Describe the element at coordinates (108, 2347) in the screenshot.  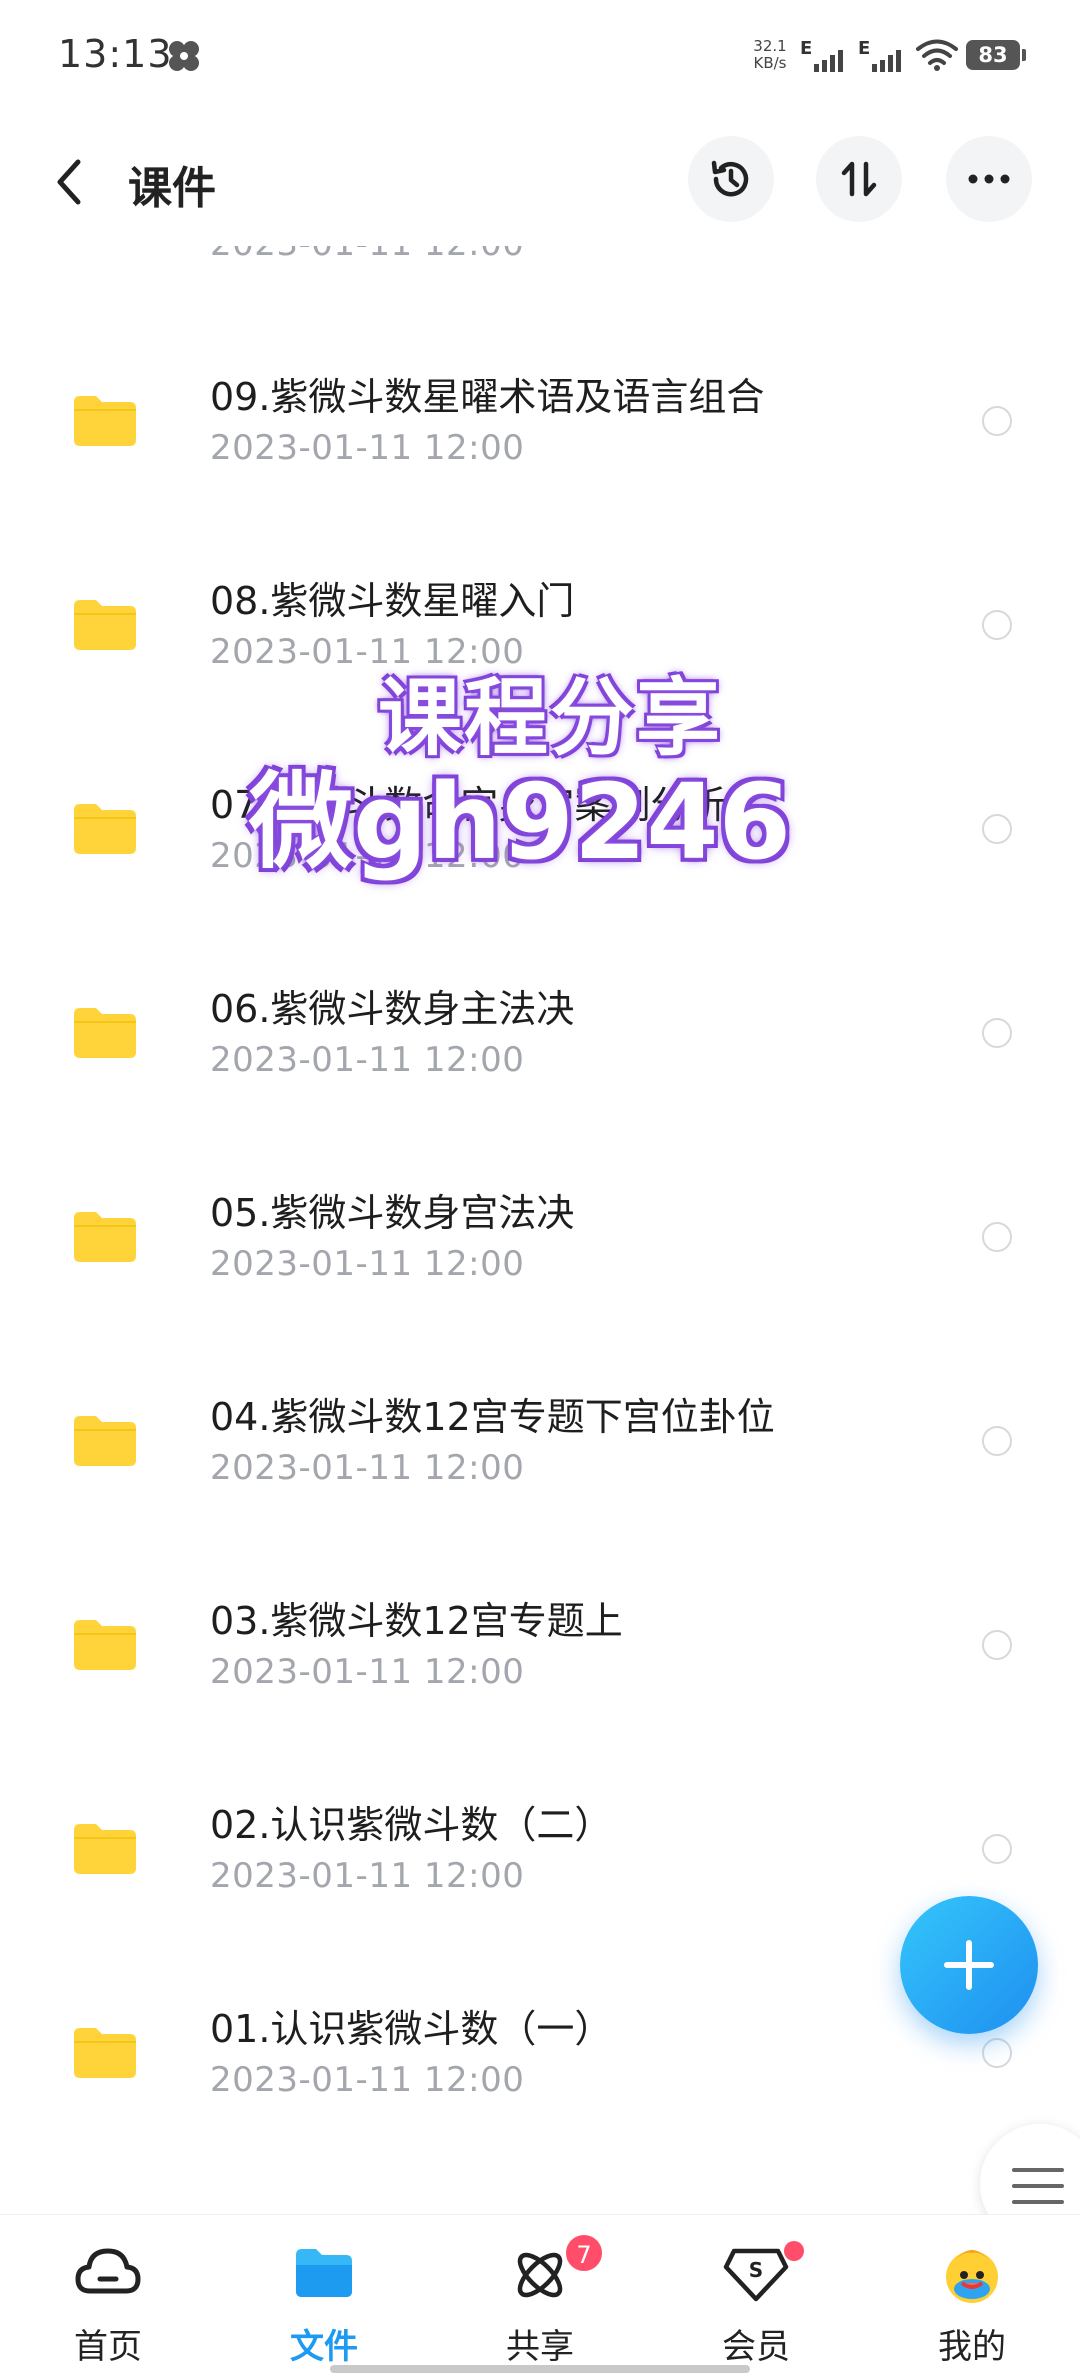
I see `nav-label-home: 首页` at that location.